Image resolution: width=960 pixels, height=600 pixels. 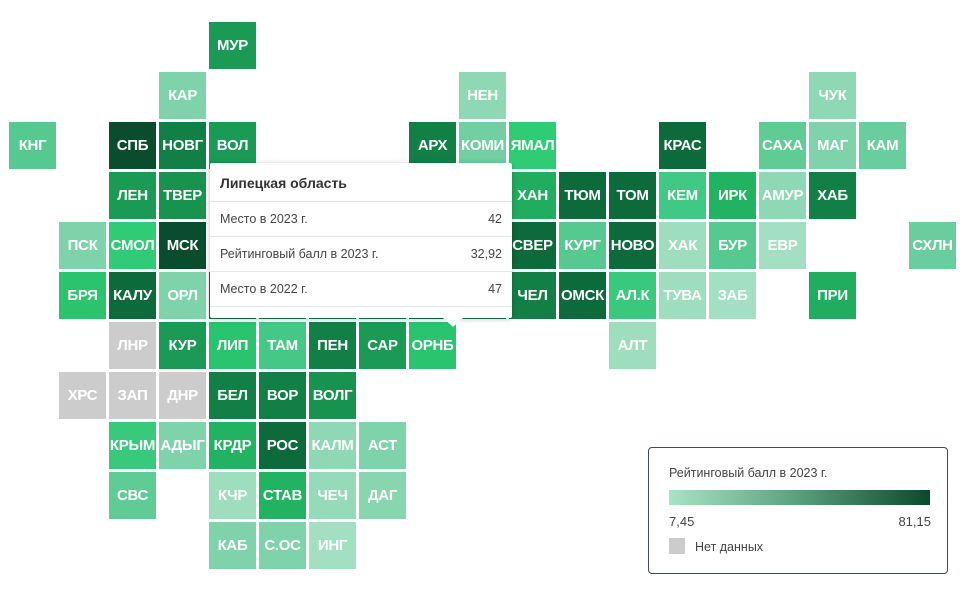 What do you see at coordinates (282, 345) in the screenshot?
I see `region-tile-ТАМ: ТАМ` at bounding box center [282, 345].